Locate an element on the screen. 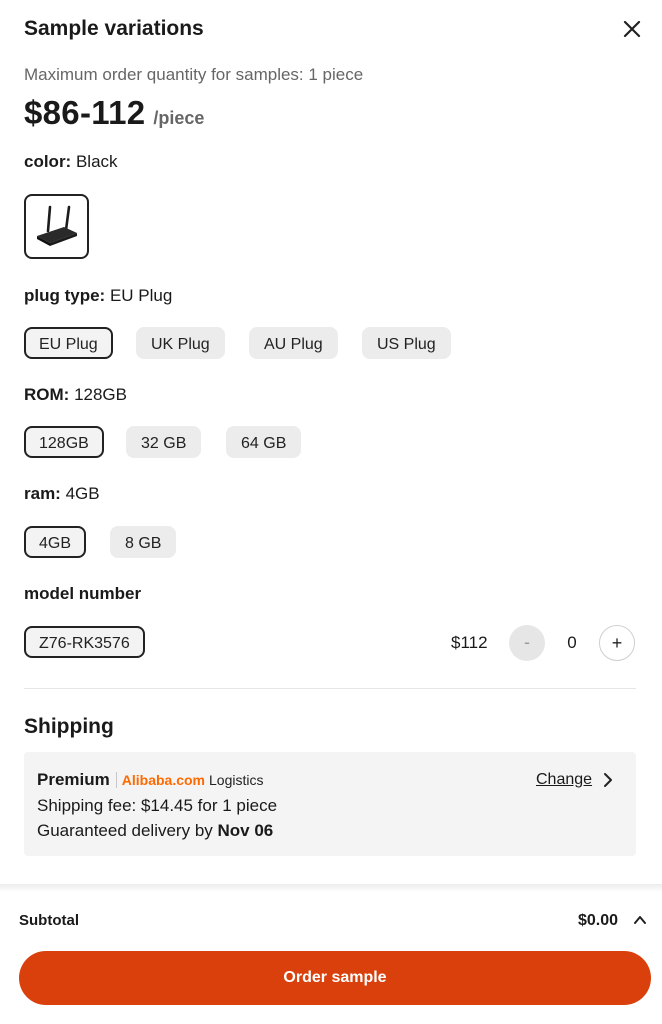 This screenshot has width=662, height=1024. price-row: $86-112/piece is located at coordinates (114, 113).